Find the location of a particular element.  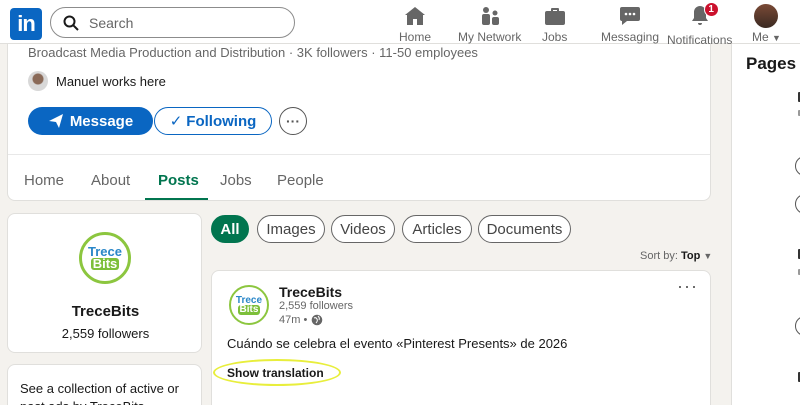

nav-me-label: Me ▼ is located at coordinates (766, 37).